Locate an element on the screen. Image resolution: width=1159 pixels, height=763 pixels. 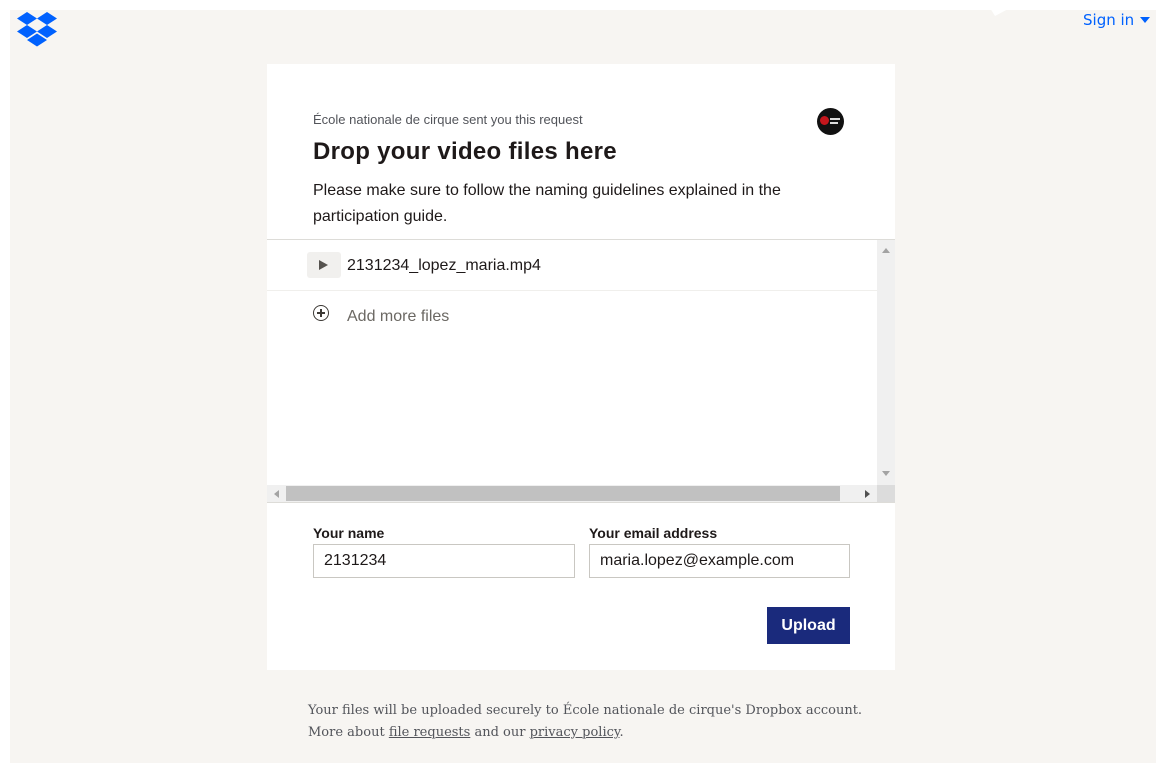
add-circle-icon is located at coordinates (321, 313).